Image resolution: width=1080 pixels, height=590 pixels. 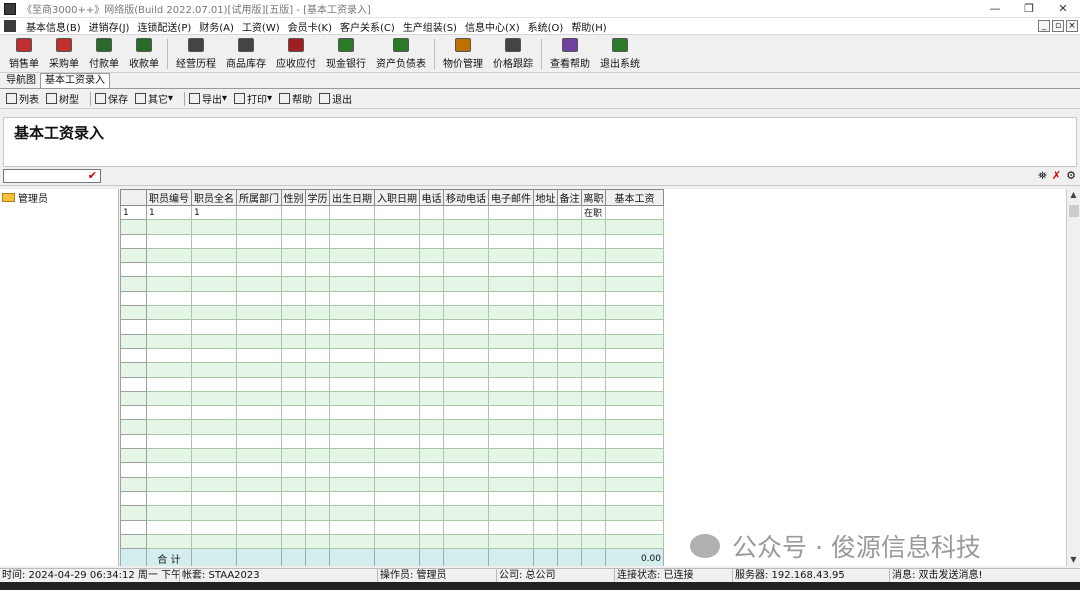 I want to click on toolbar-balance-sheet: 资产负债表, so click(x=401, y=53).